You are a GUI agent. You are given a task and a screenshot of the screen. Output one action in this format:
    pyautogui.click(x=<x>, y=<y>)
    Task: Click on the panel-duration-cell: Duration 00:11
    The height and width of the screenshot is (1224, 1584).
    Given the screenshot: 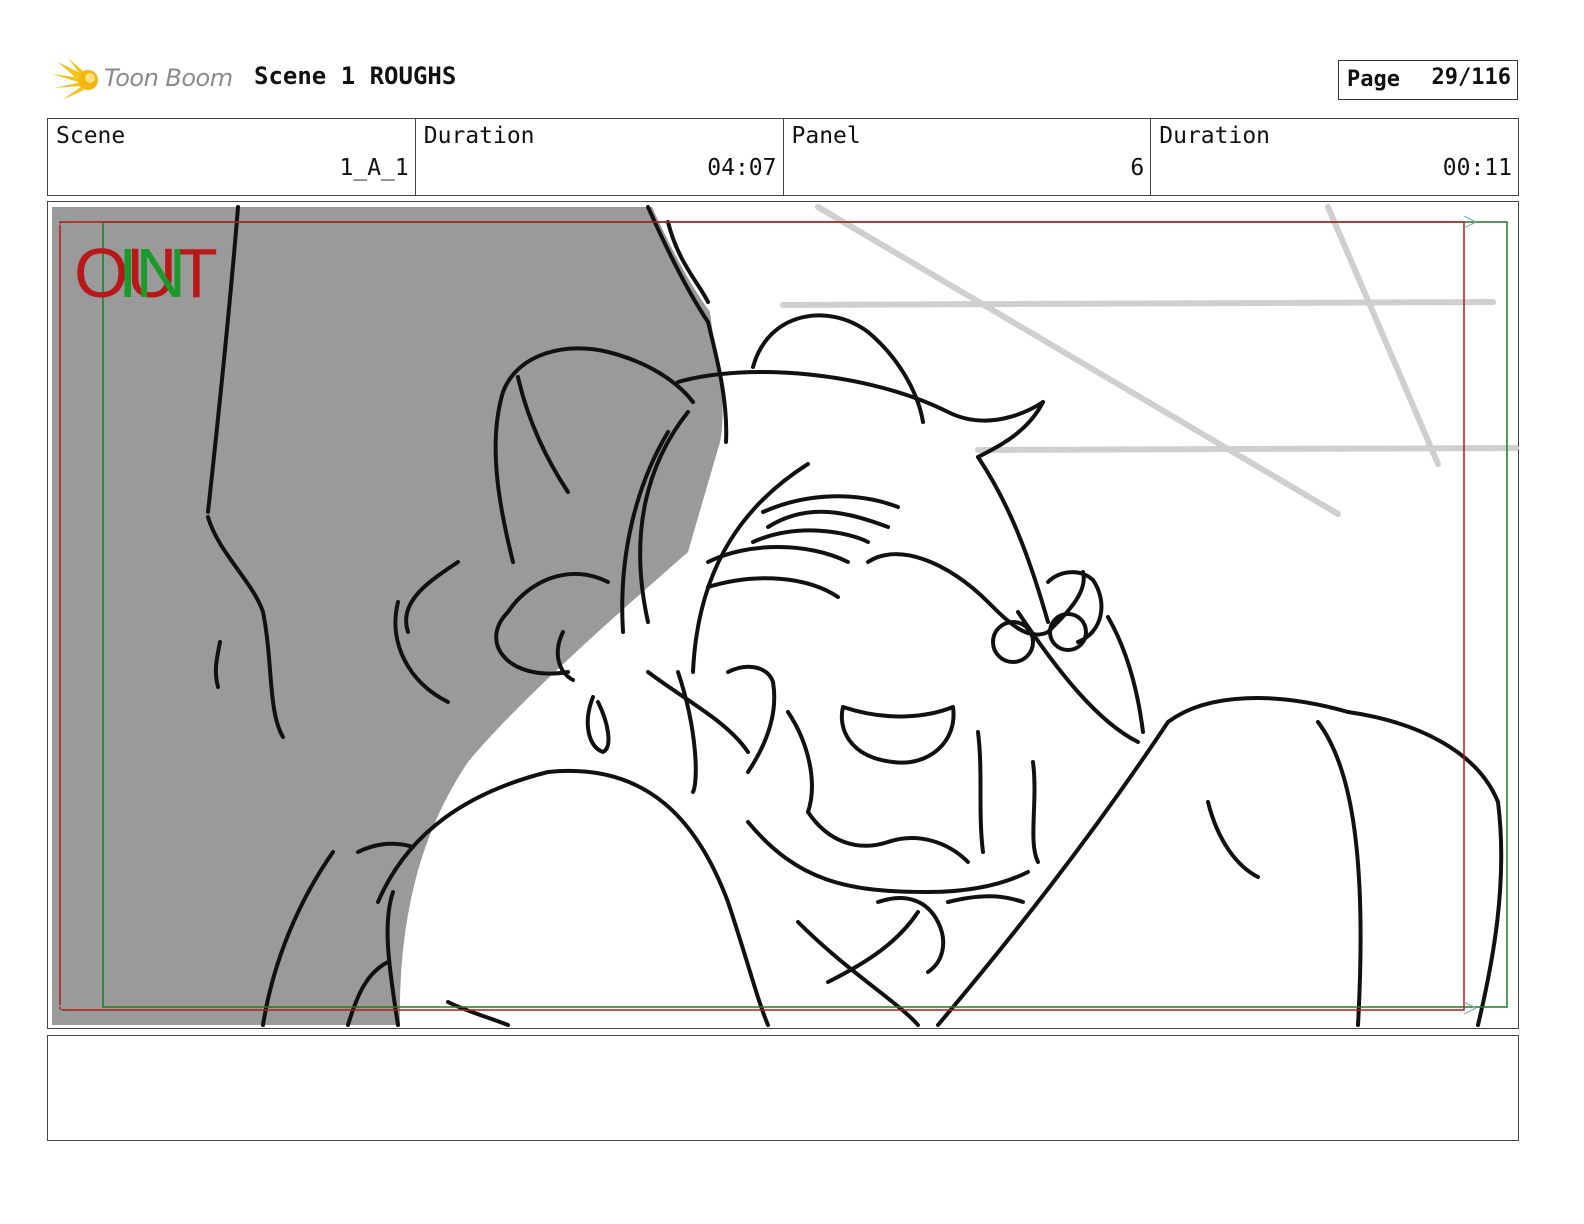 What is the action you would take?
    pyautogui.click(x=1334, y=157)
    